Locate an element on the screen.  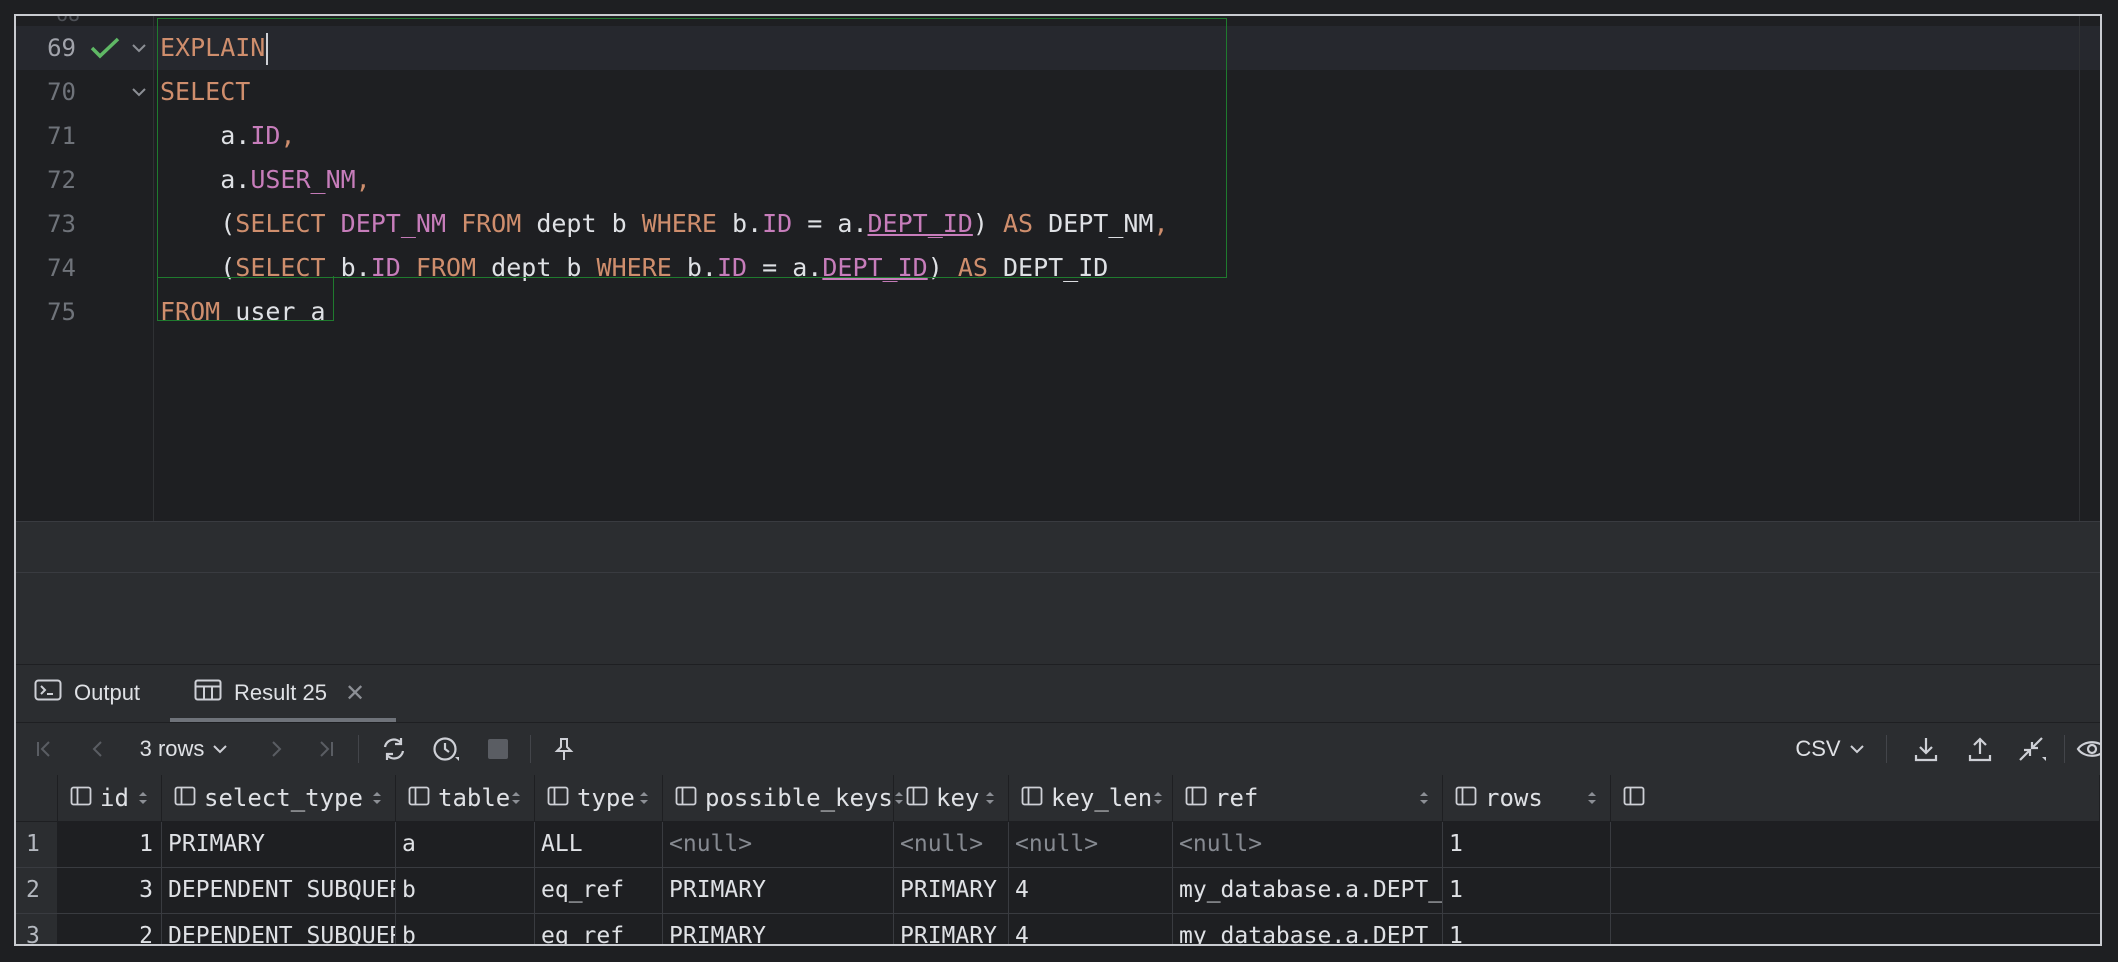
table-cell: a is located at coordinates (465, 844).